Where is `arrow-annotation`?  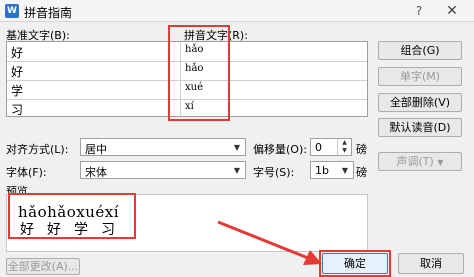
arrow-annotation is located at coordinates (269, 242).